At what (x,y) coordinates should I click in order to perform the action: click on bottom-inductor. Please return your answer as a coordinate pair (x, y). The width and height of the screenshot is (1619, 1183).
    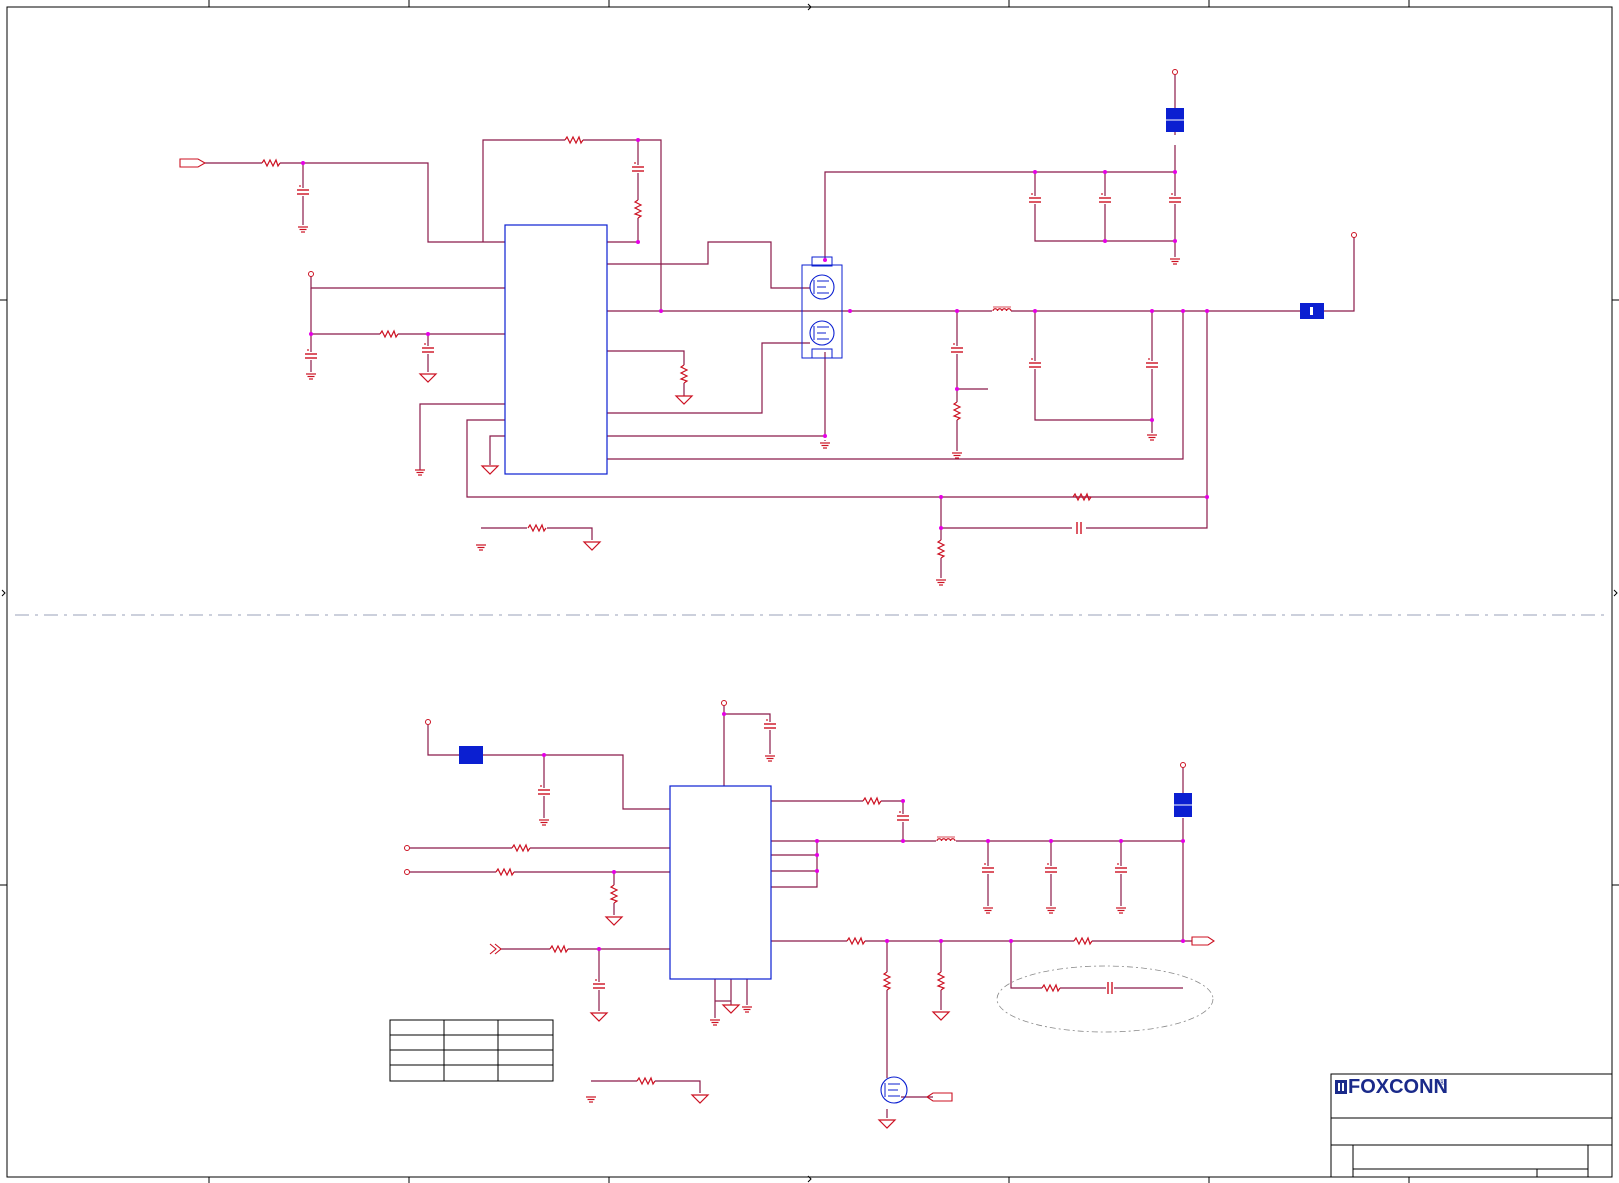
    Looking at the image, I should click on (946, 839).